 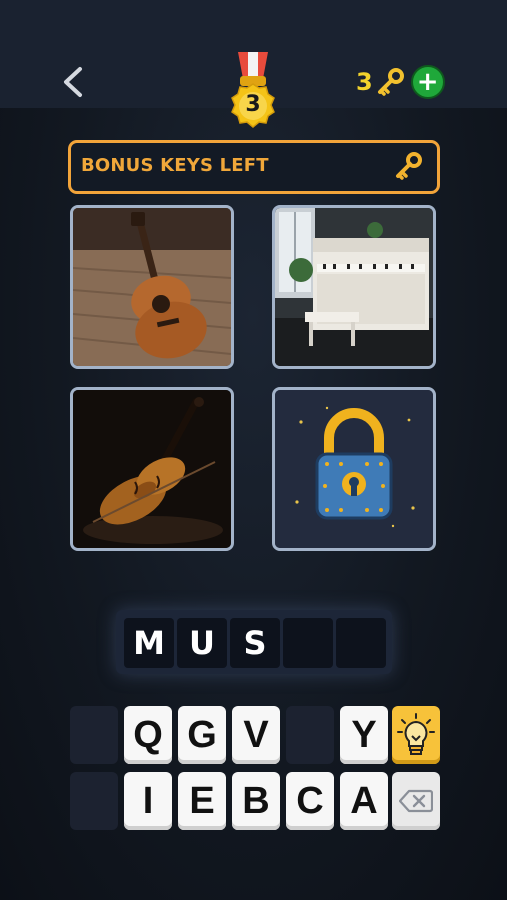 I want to click on lightbulb-icon, so click(x=416, y=734).